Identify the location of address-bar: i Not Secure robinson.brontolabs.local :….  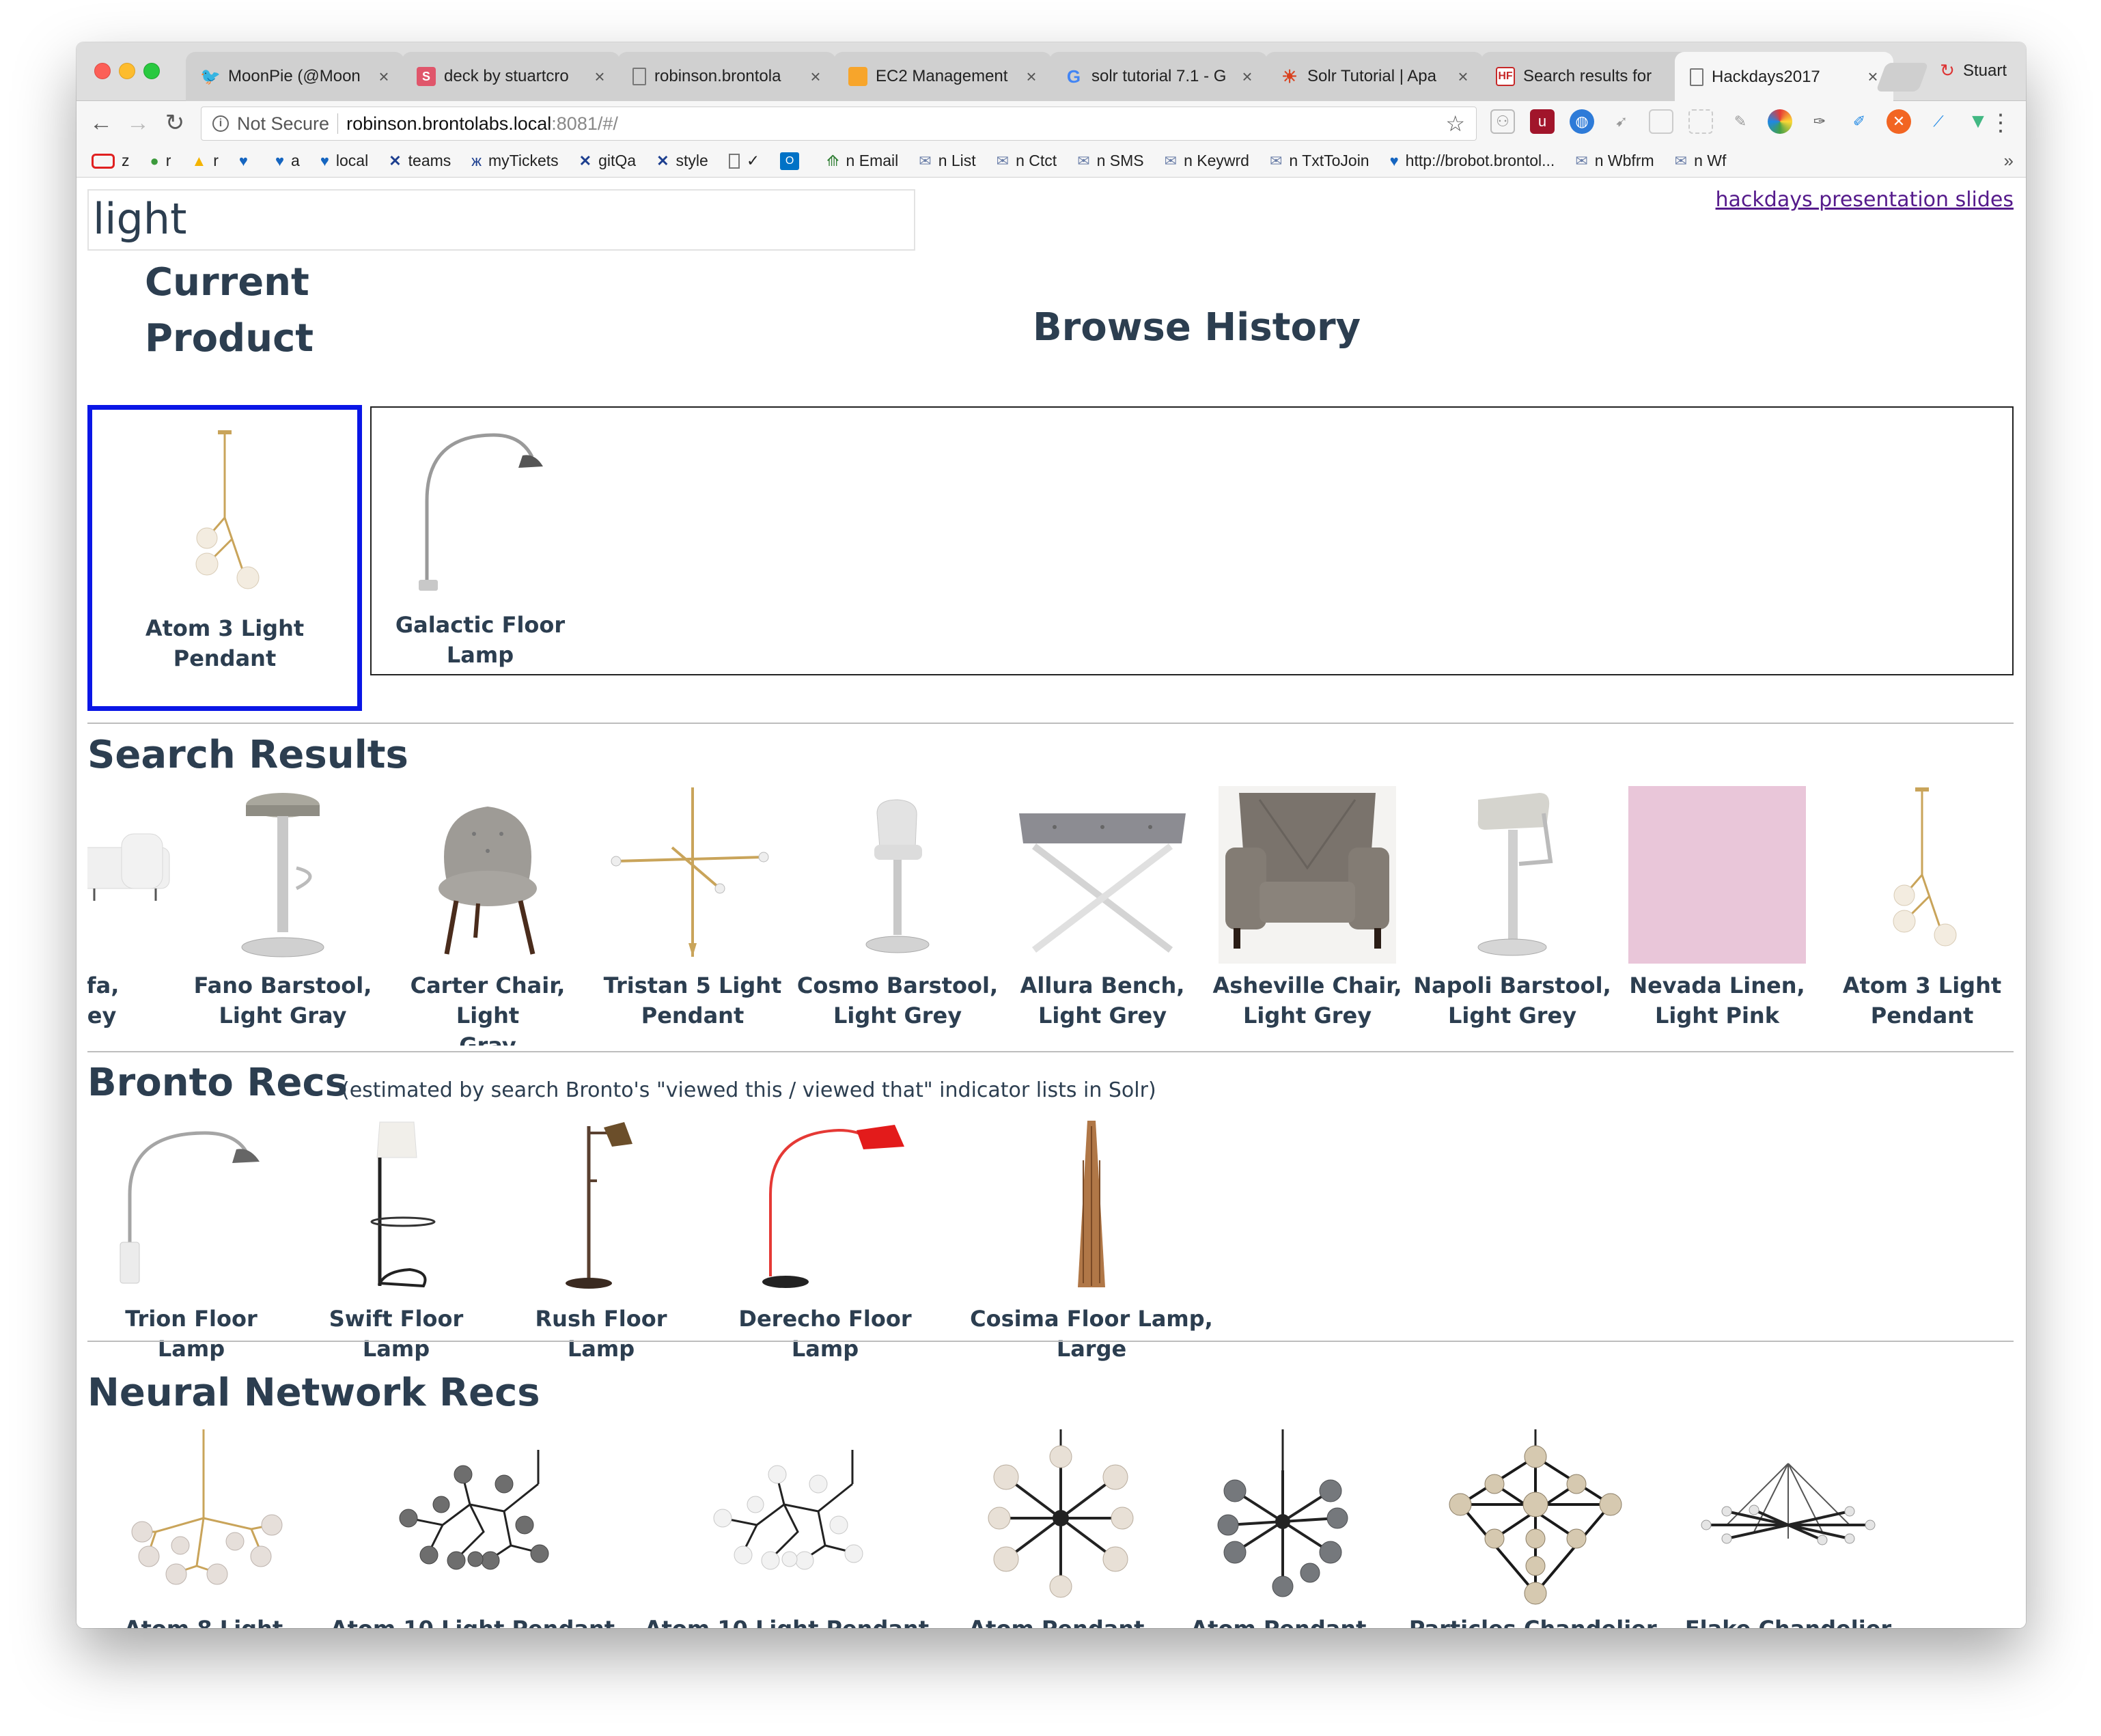
(839, 124).